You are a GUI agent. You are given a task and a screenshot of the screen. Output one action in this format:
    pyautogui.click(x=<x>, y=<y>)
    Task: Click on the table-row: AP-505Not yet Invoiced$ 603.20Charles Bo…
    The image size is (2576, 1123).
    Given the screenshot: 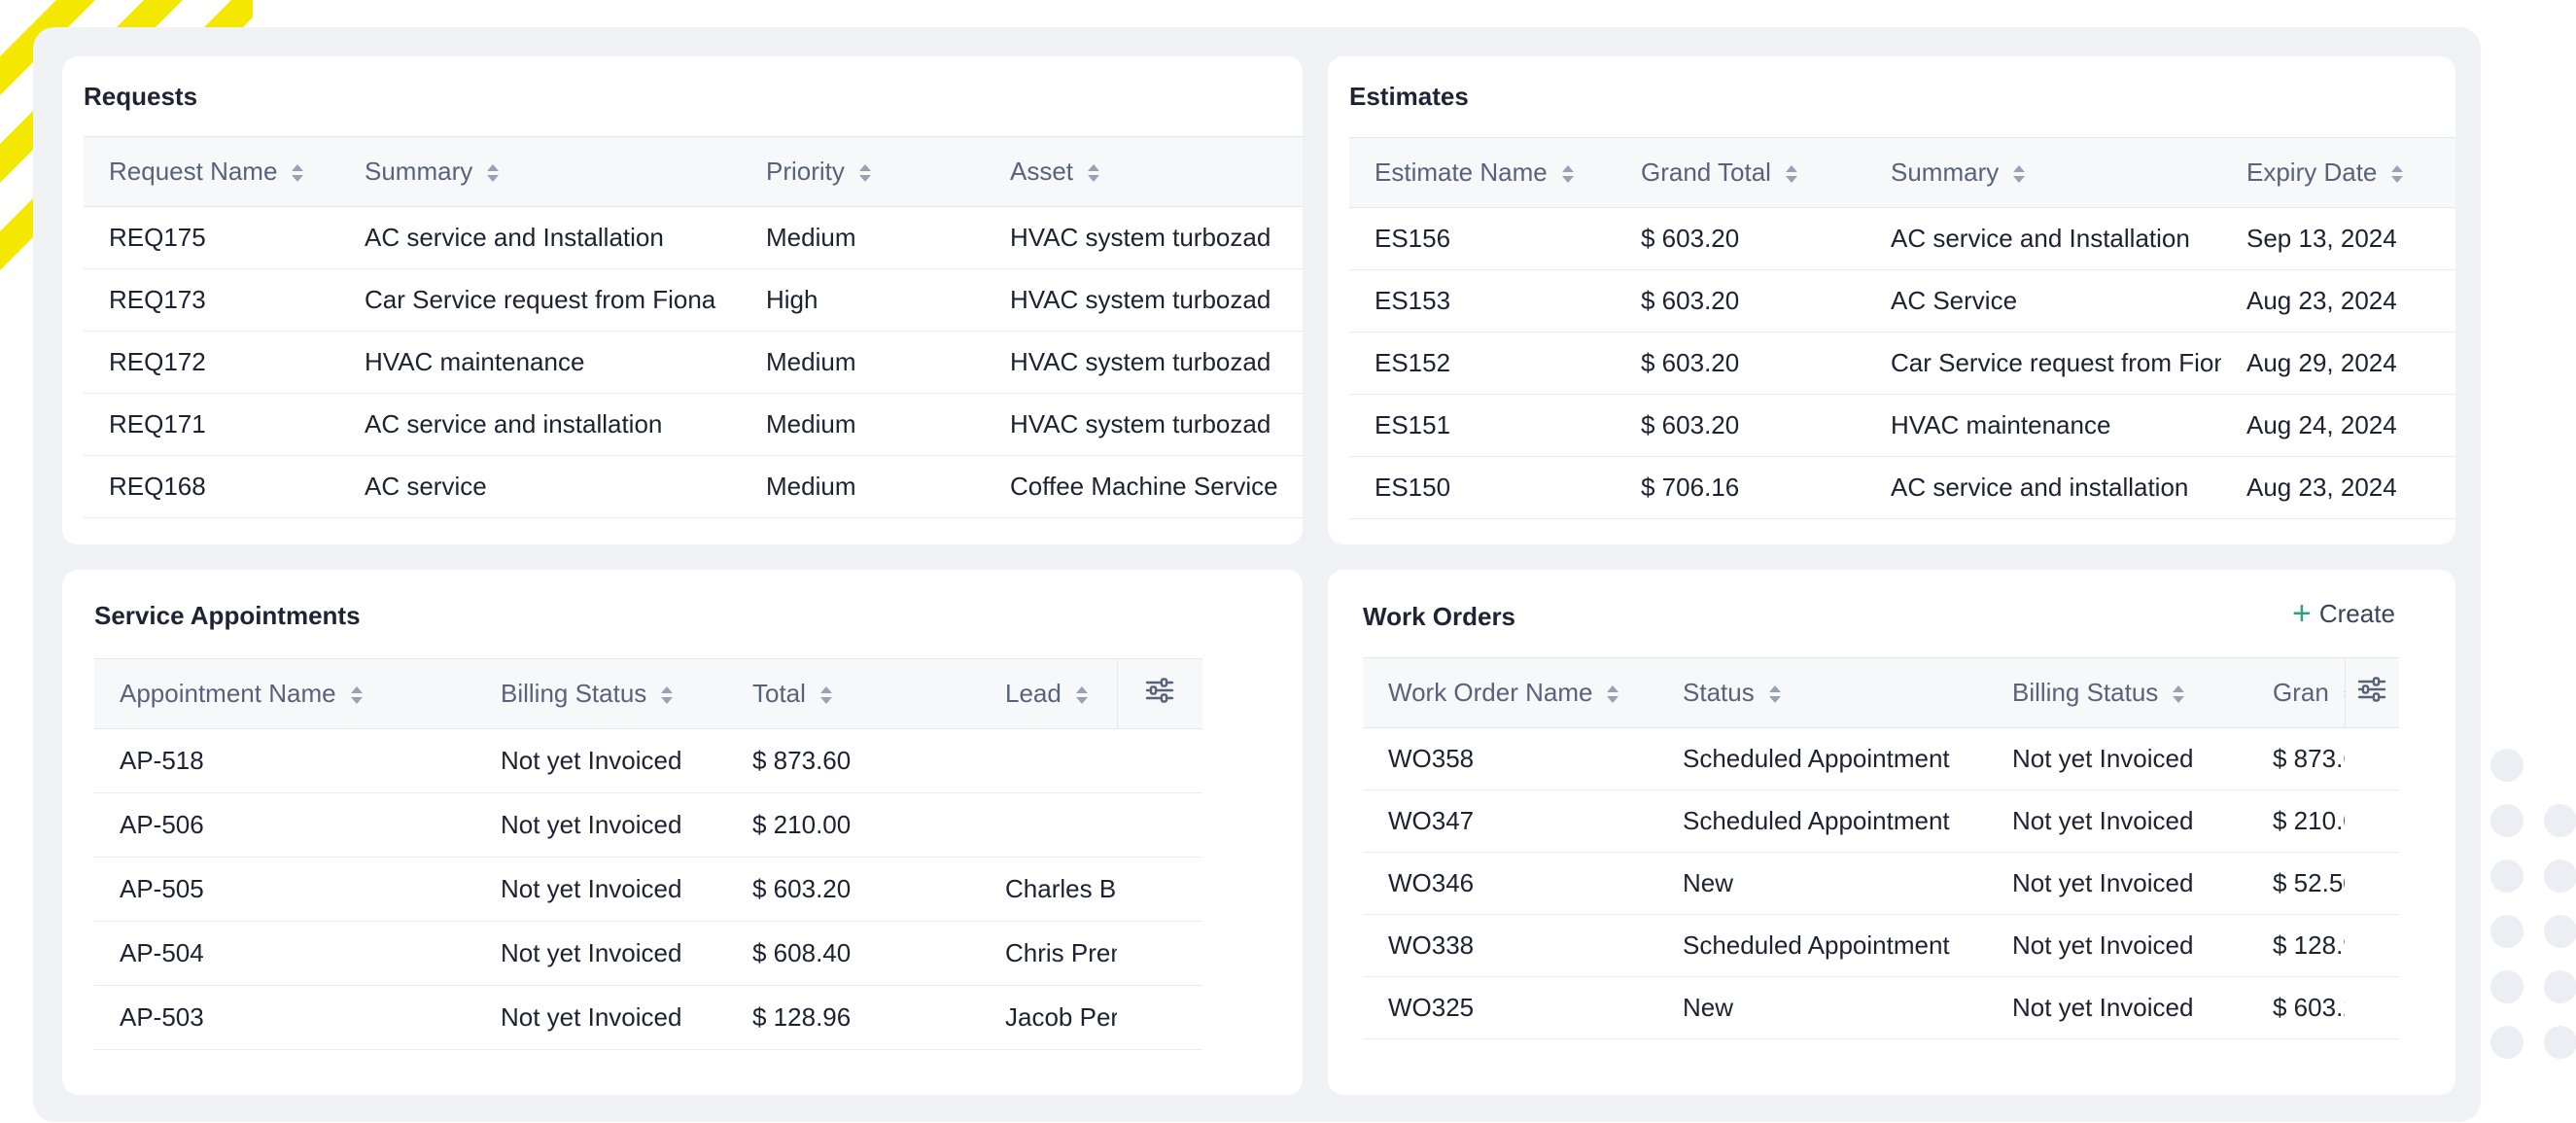 What is the action you would take?
    pyautogui.click(x=648, y=890)
    